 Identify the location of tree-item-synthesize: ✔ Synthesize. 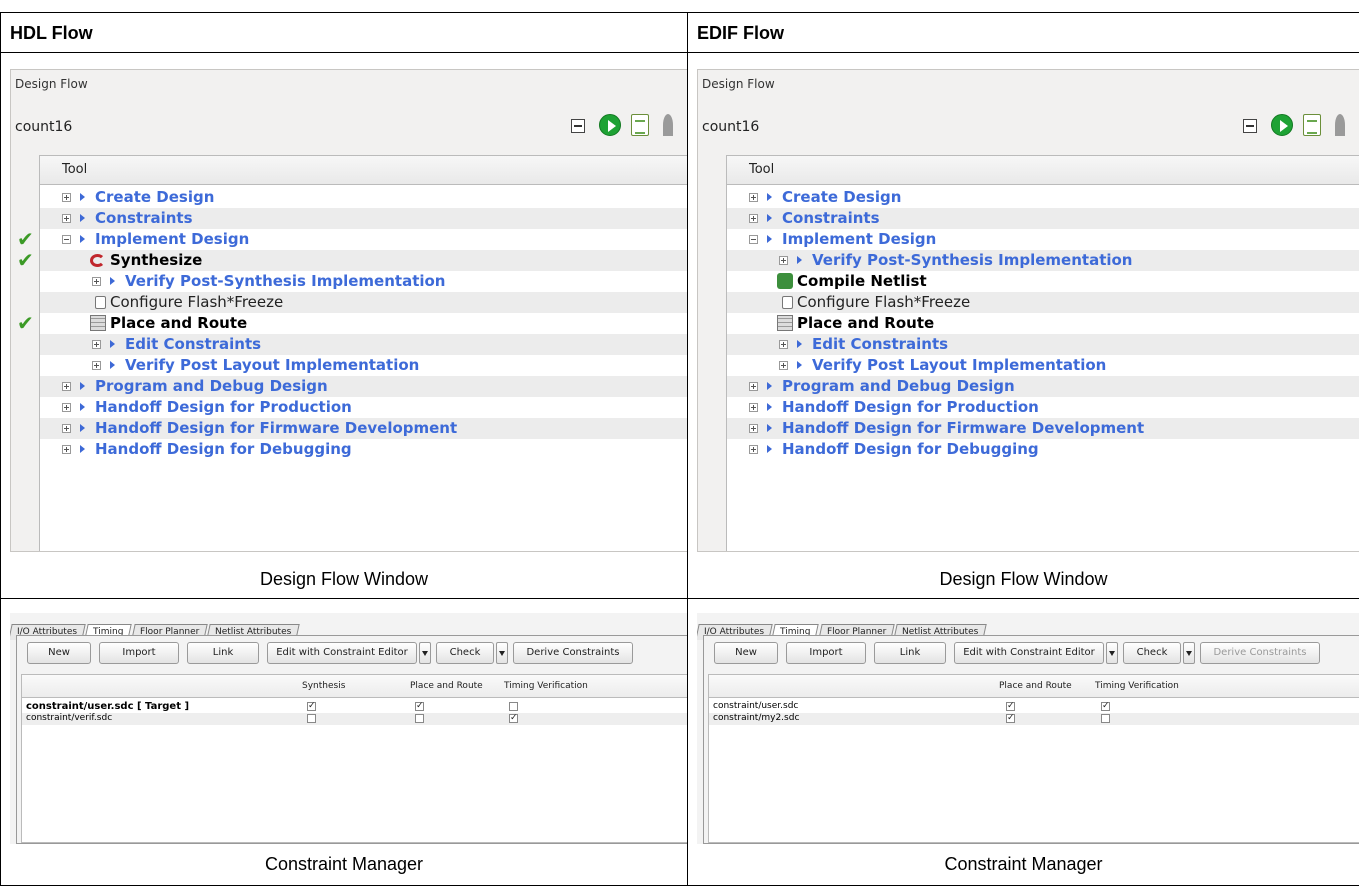
(352, 260).